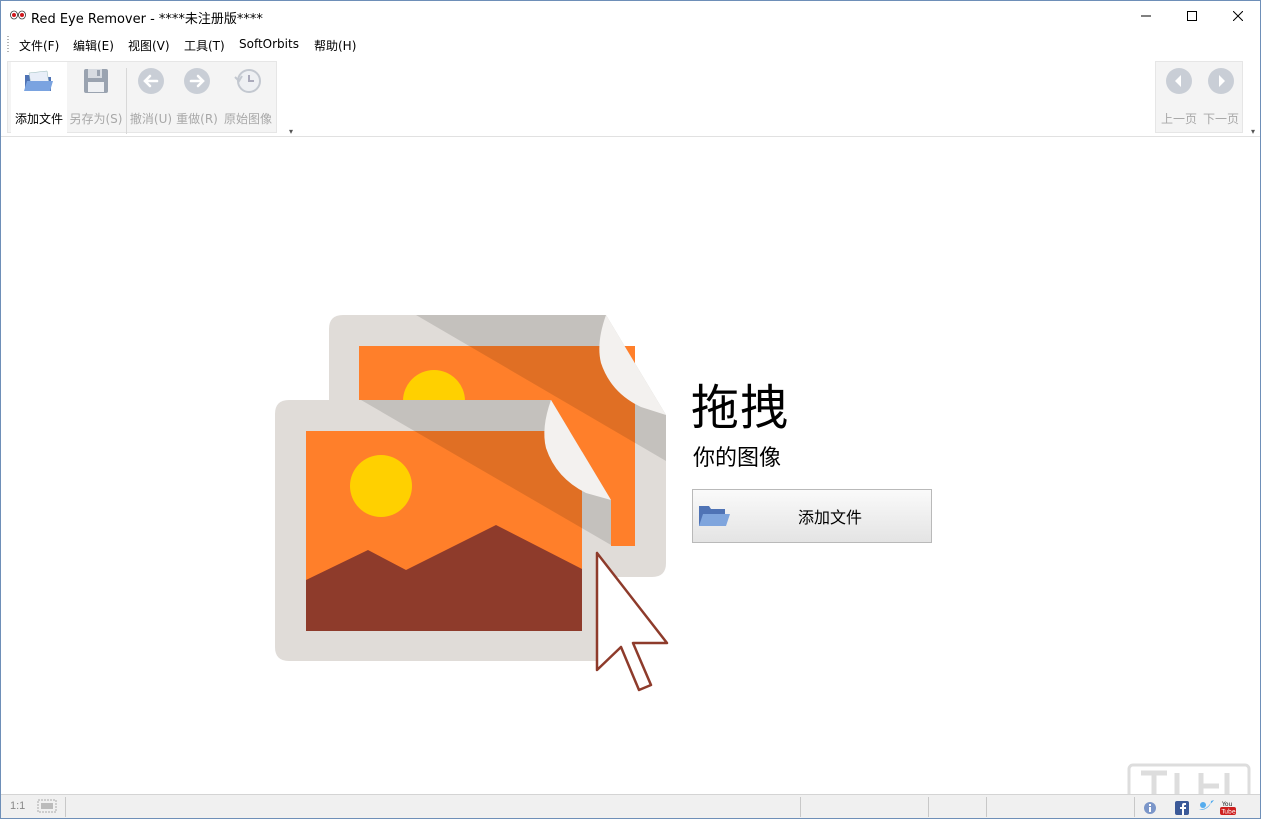  I want to click on menu-tools: 工具(T), so click(204, 45).